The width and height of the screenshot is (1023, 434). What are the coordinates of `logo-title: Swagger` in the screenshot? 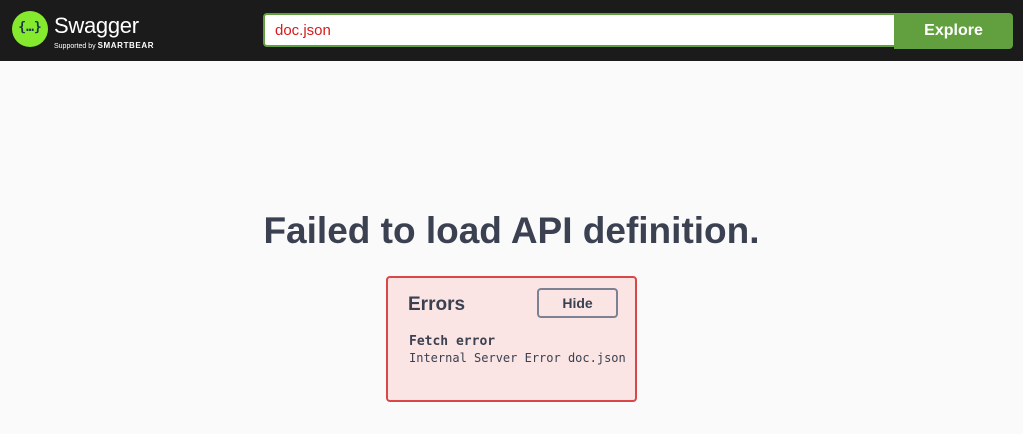 It's located at (96, 25).